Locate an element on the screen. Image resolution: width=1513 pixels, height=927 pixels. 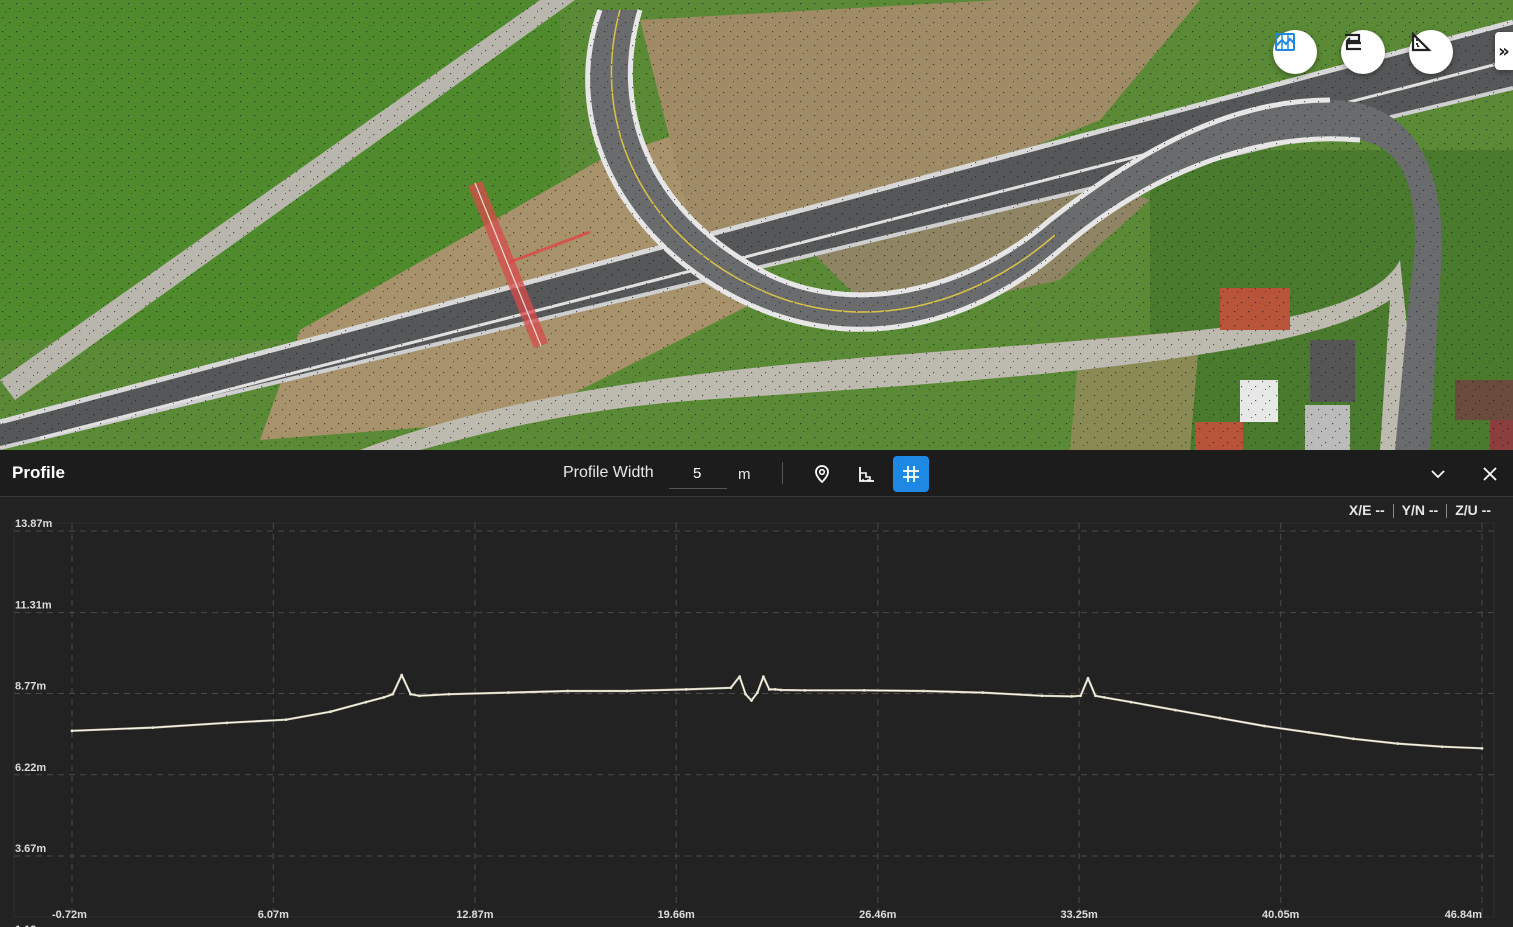
section-tool-button is located at coordinates (1363, 52).